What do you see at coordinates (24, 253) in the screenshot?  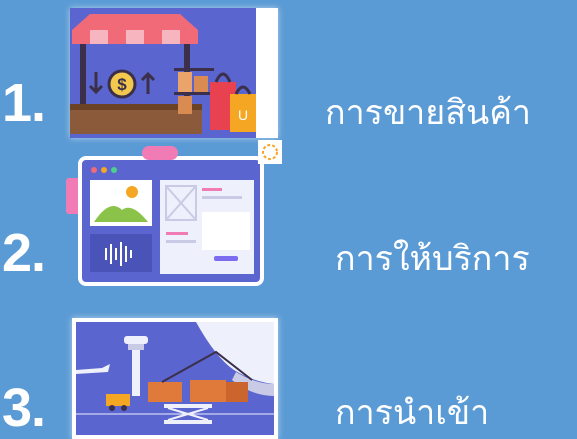 I see `item-2-number: 2.` at bounding box center [24, 253].